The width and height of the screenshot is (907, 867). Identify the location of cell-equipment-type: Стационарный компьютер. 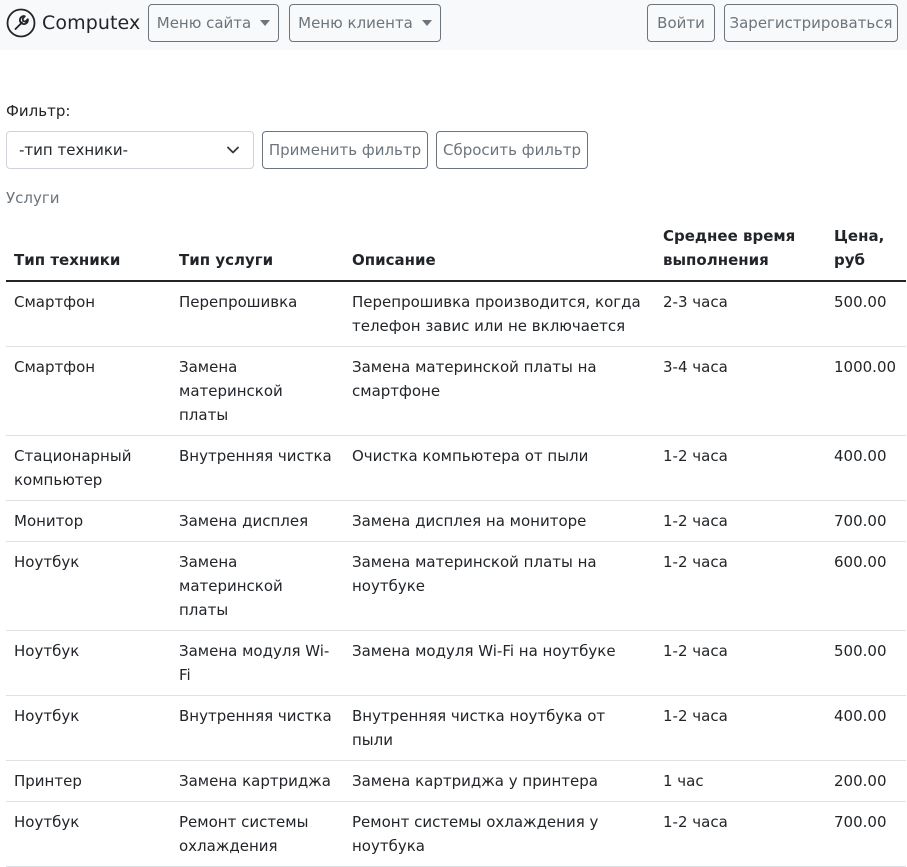
(88, 468).